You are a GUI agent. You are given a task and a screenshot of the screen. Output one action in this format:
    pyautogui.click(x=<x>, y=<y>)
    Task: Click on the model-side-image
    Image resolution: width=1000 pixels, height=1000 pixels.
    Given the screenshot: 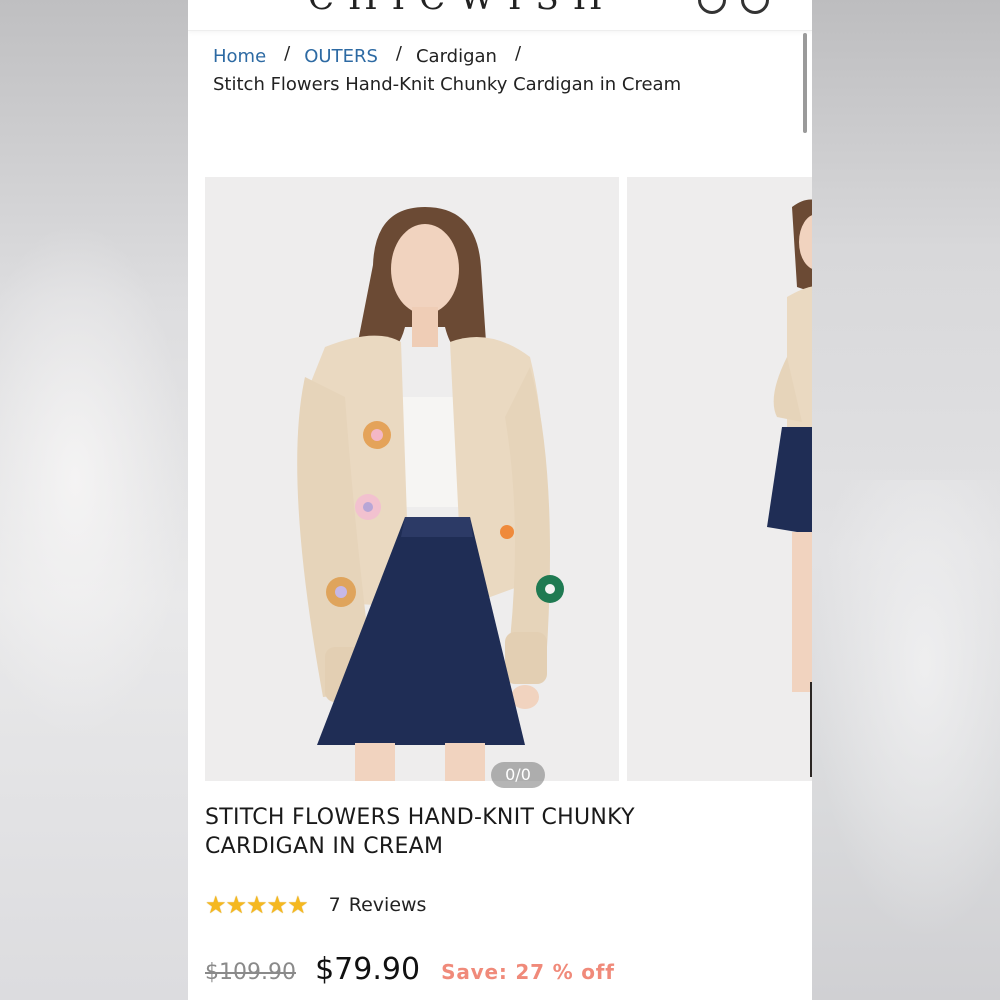 What is the action you would take?
    pyautogui.click(x=719, y=479)
    